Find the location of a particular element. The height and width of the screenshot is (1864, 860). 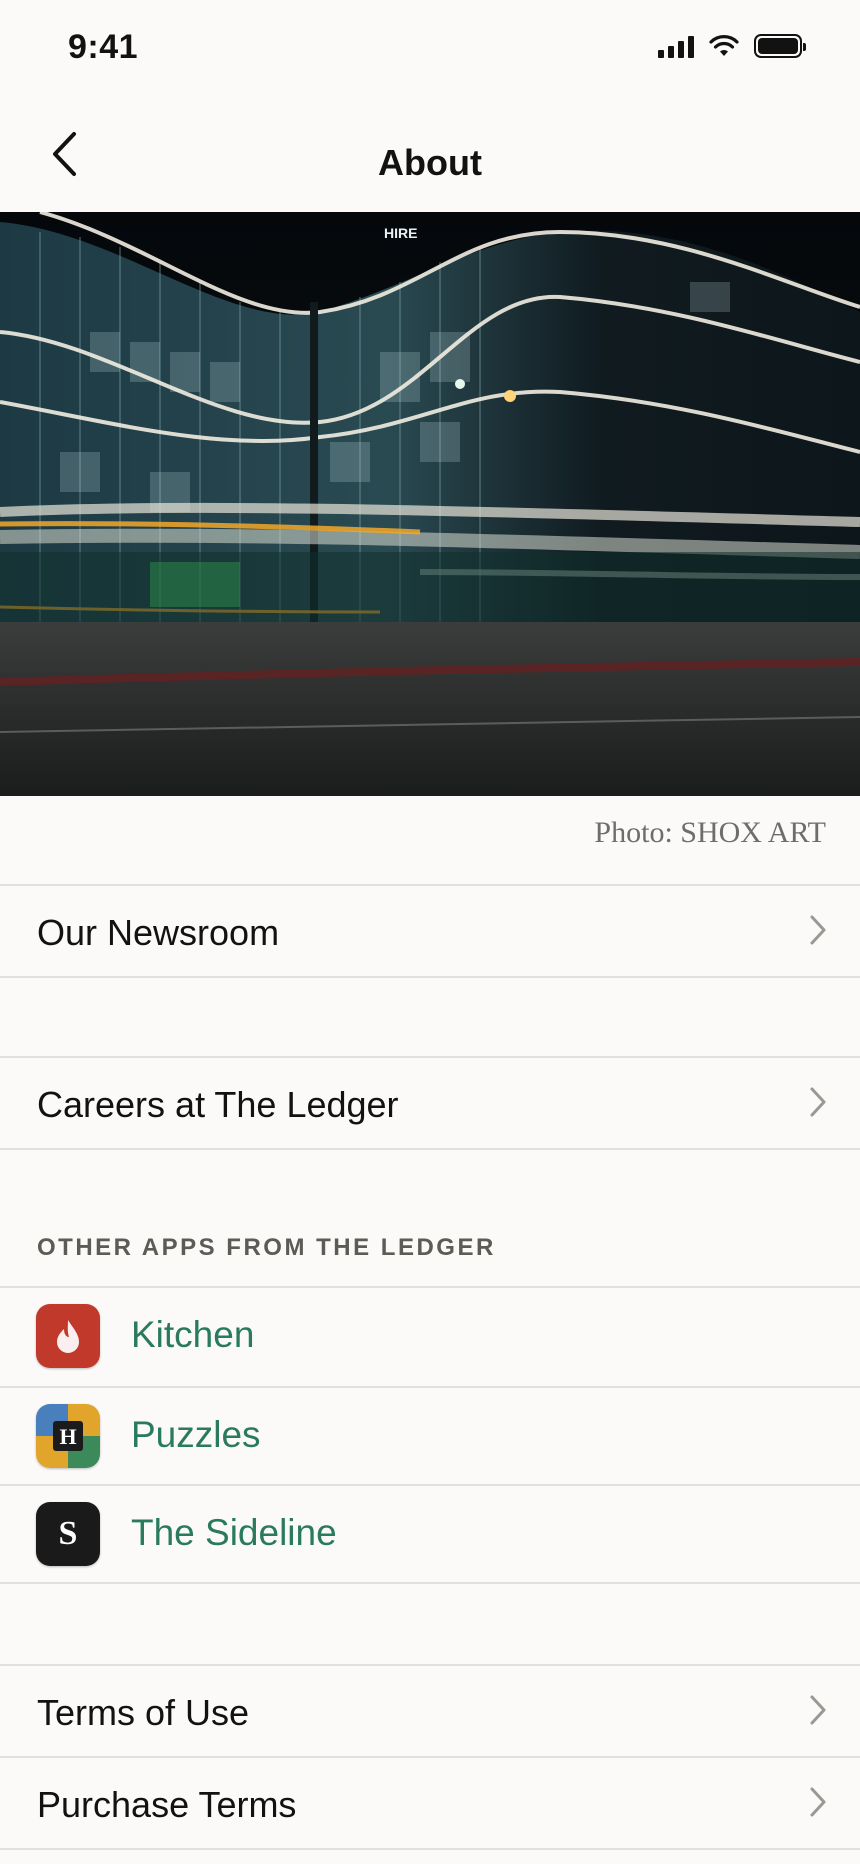

flame-icon is located at coordinates (68, 1336).